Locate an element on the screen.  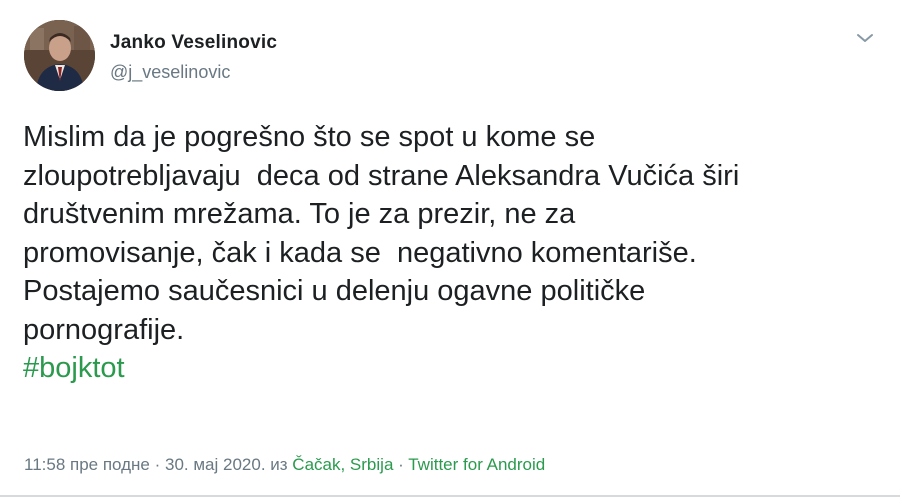
location-link: Čačak, Srbija is located at coordinates (342, 464).